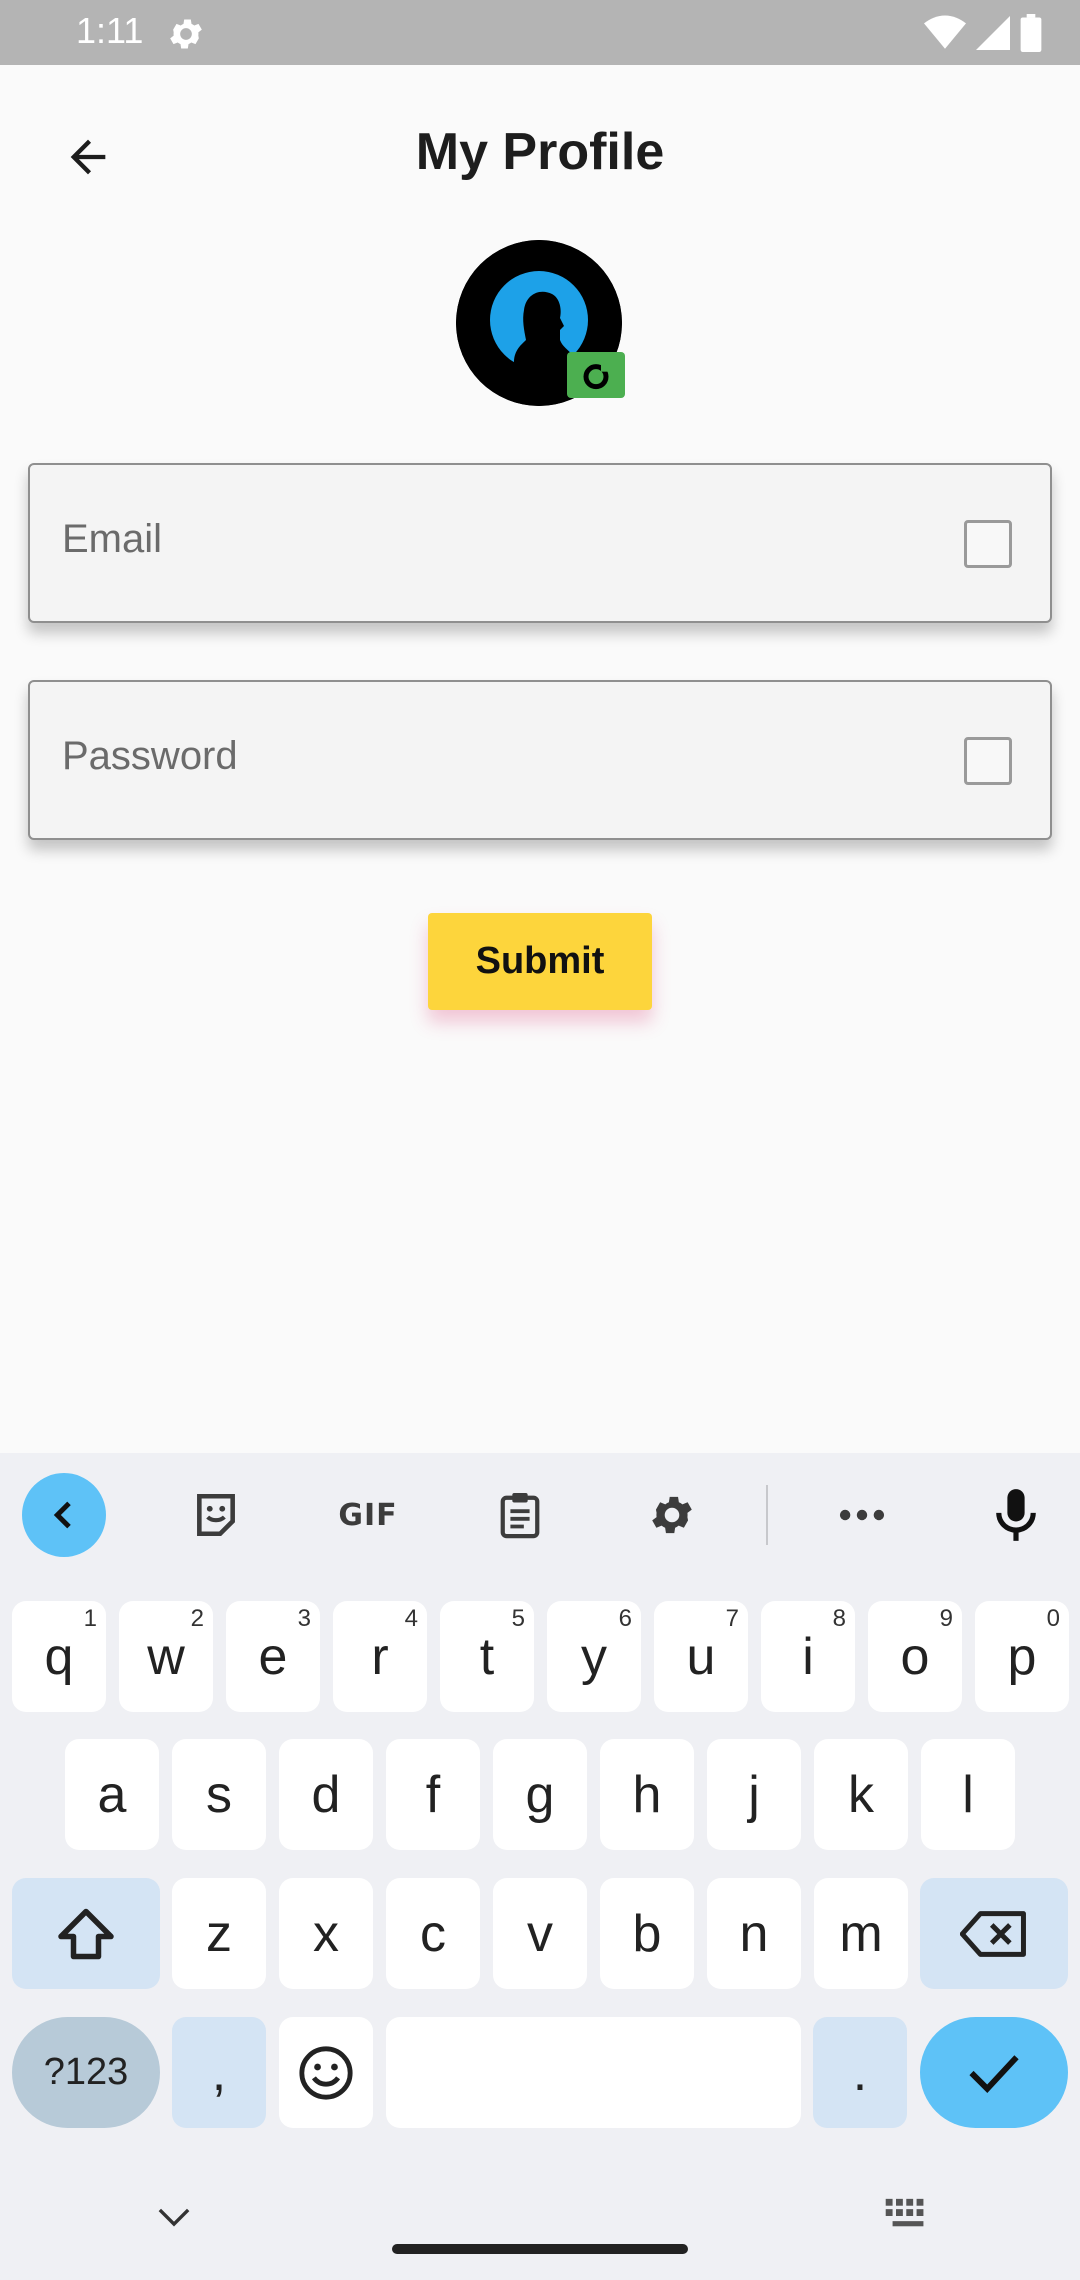 Image resolution: width=1080 pixels, height=2280 pixels. Describe the element at coordinates (993, 33) in the screenshot. I see `cell-signal-icon` at that location.